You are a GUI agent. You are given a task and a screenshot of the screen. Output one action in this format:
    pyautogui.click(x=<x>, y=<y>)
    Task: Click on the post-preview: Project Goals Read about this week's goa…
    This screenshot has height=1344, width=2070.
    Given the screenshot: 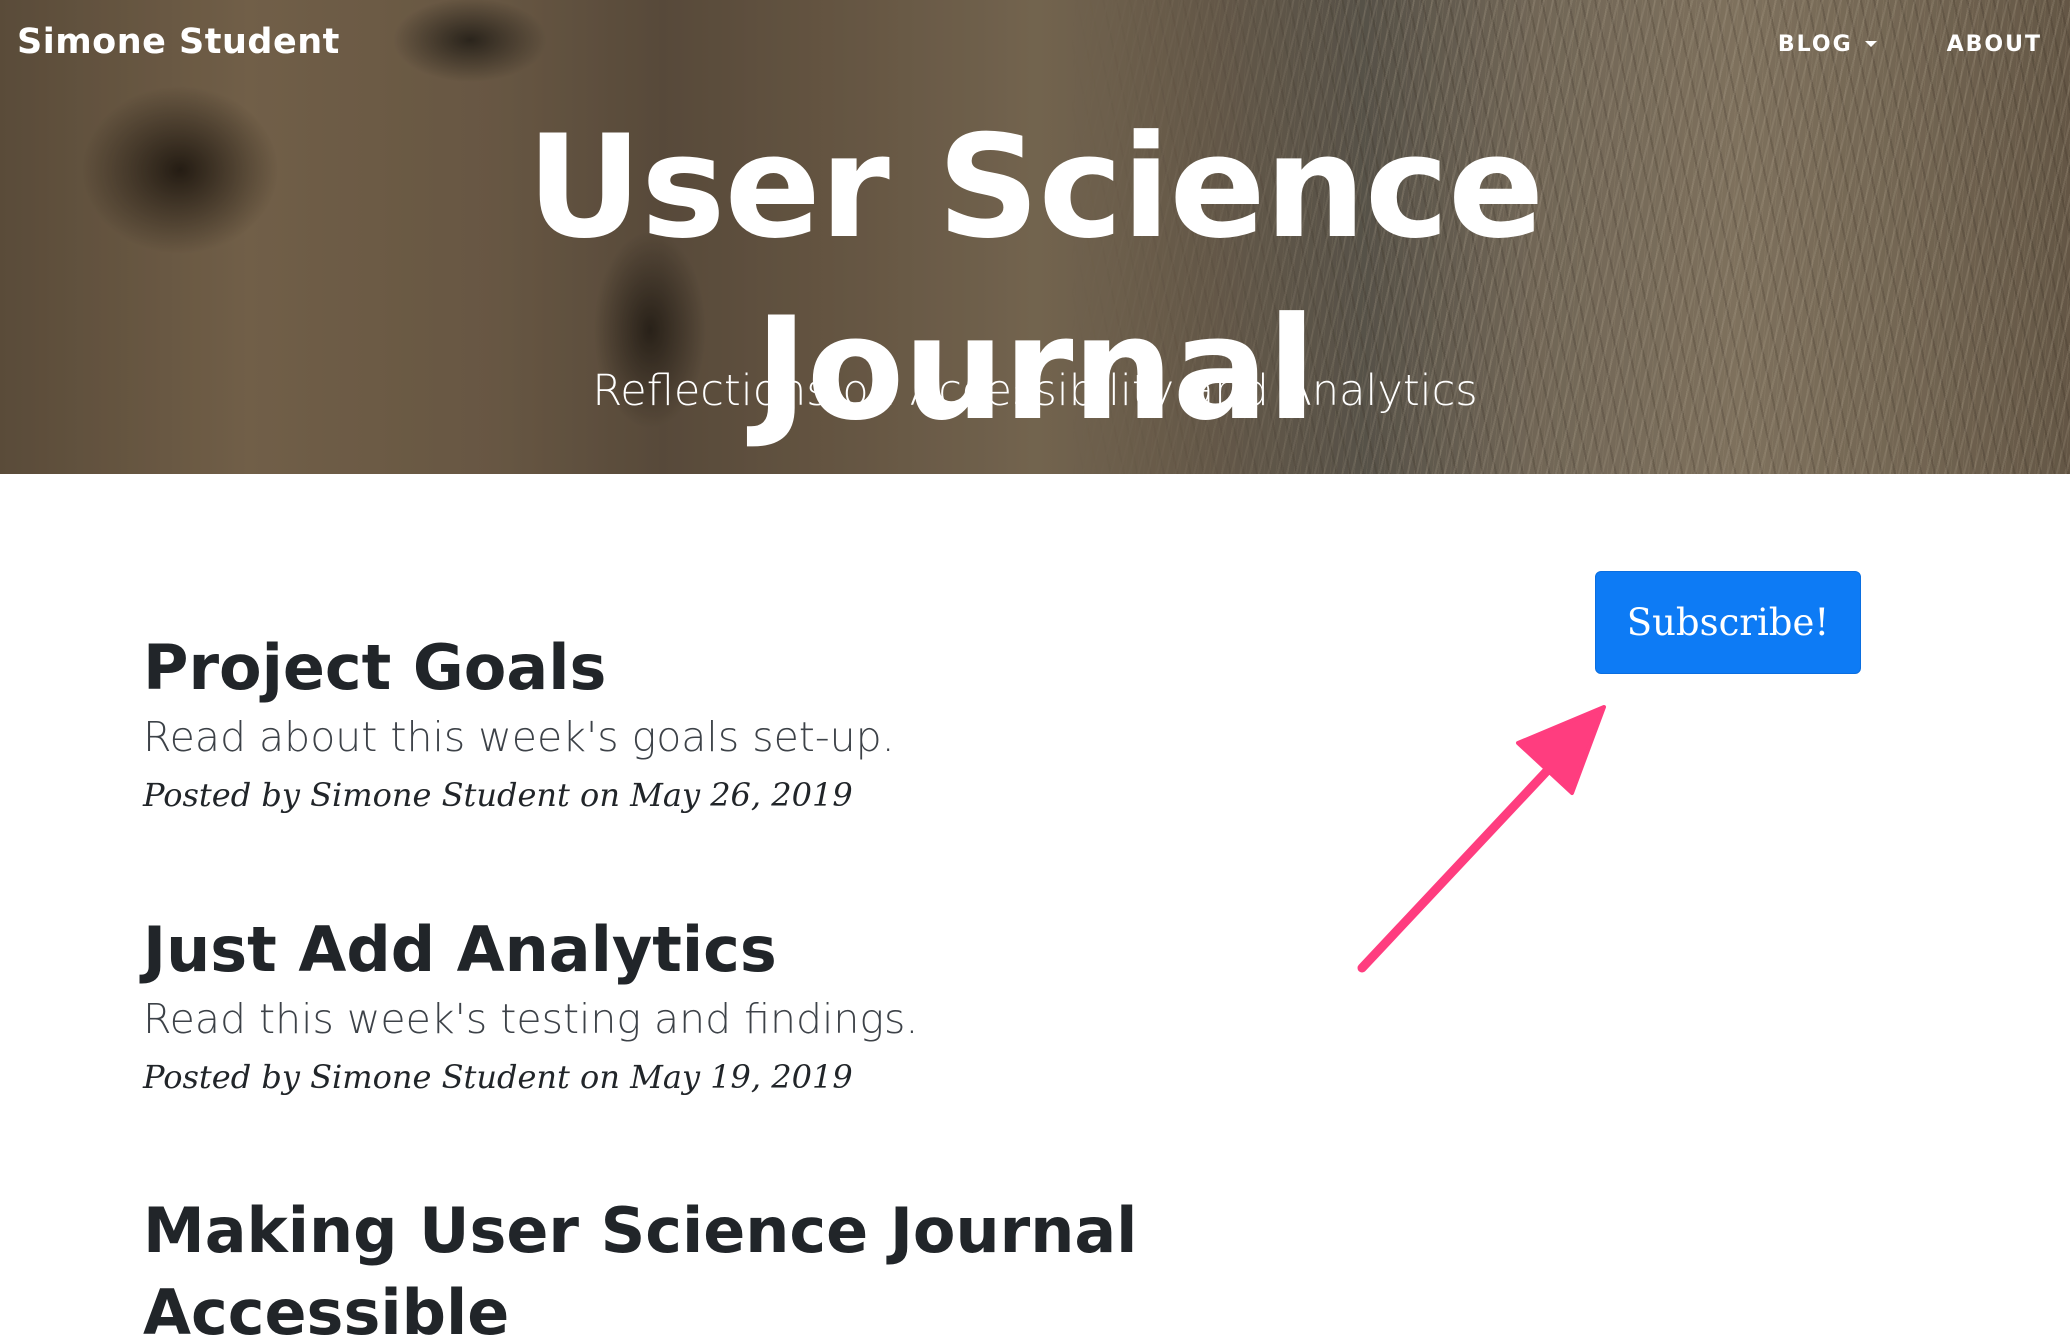 What is the action you would take?
    pyautogui.click(x=519, y=721)
    